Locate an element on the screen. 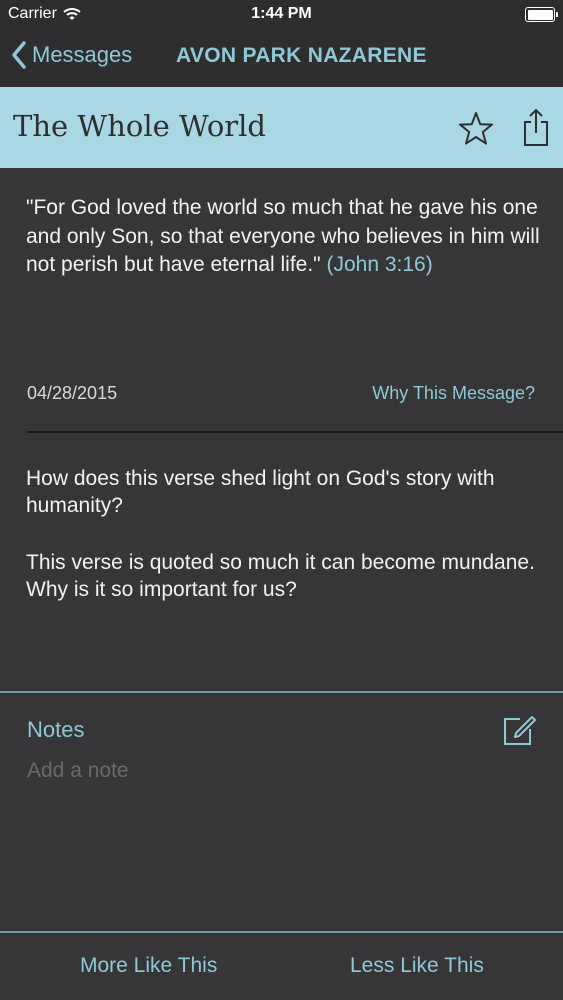 The width and height of the screenshot is (563, 1000). less-like-this-button: Less Like This is located at coordinates (417, 966).